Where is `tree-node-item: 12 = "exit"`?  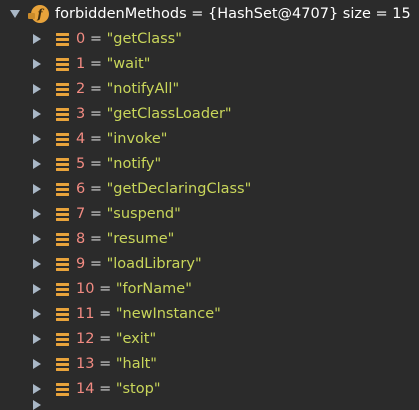 tree-node-item: 12 = "exit" is located at coordinates (209, 339).